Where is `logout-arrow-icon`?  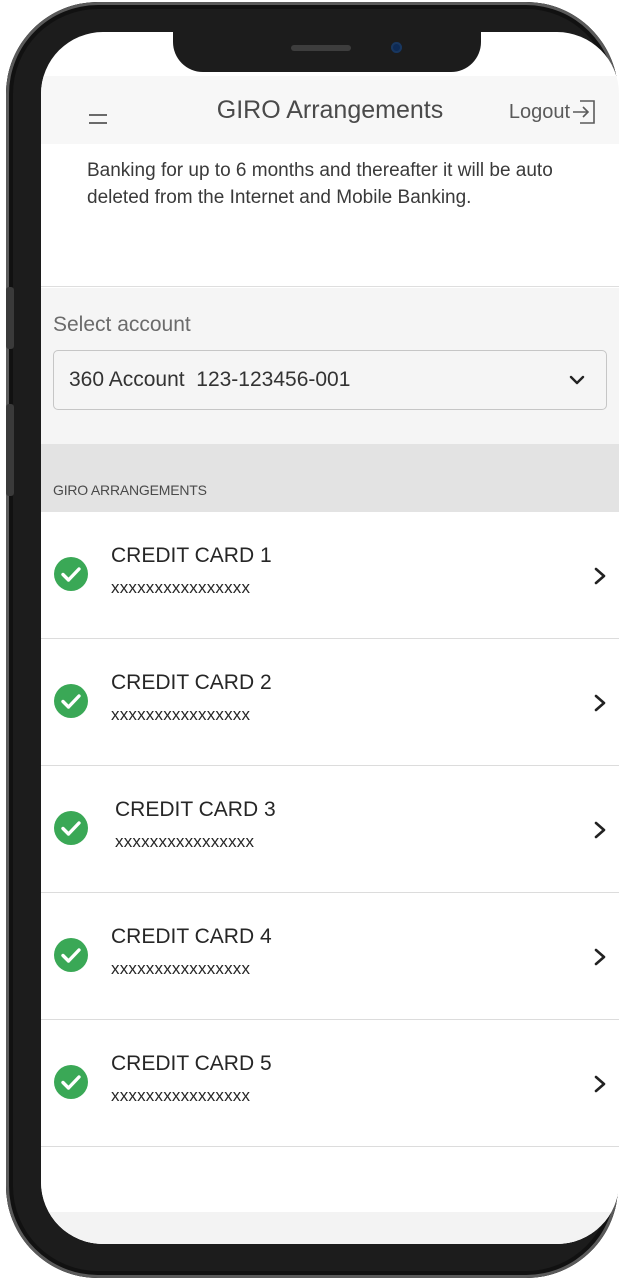
logout-arrow-icon is located at coordinates (584, 112).